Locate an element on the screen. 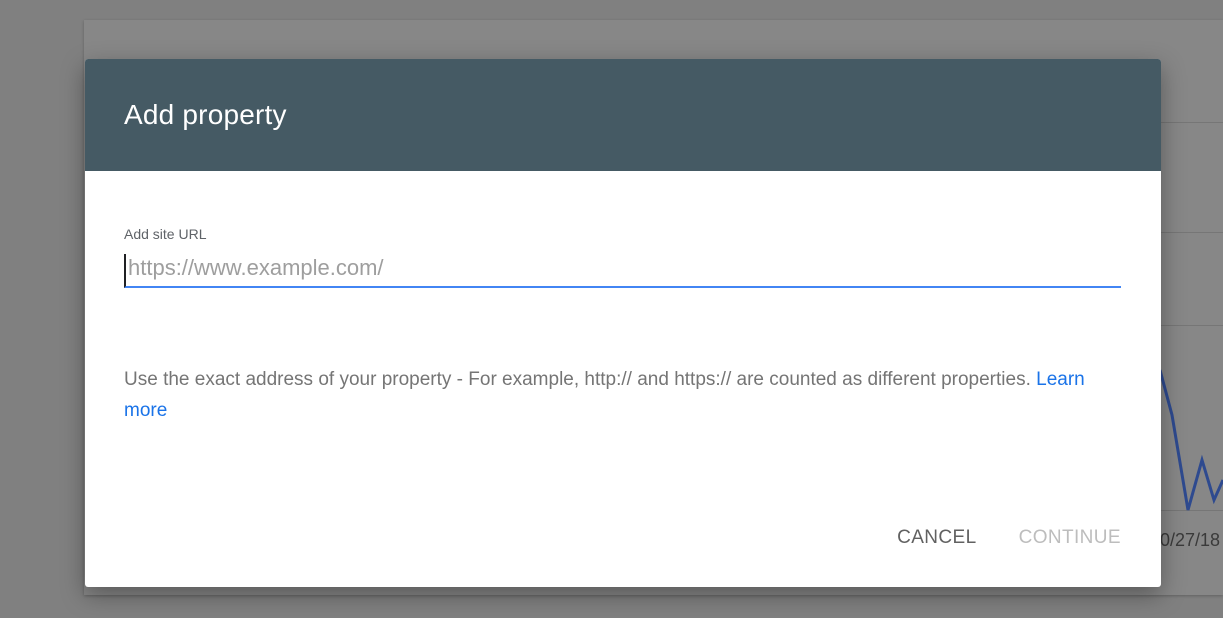  continue-button: CONTINUE is located at coordinates (1070, 538).